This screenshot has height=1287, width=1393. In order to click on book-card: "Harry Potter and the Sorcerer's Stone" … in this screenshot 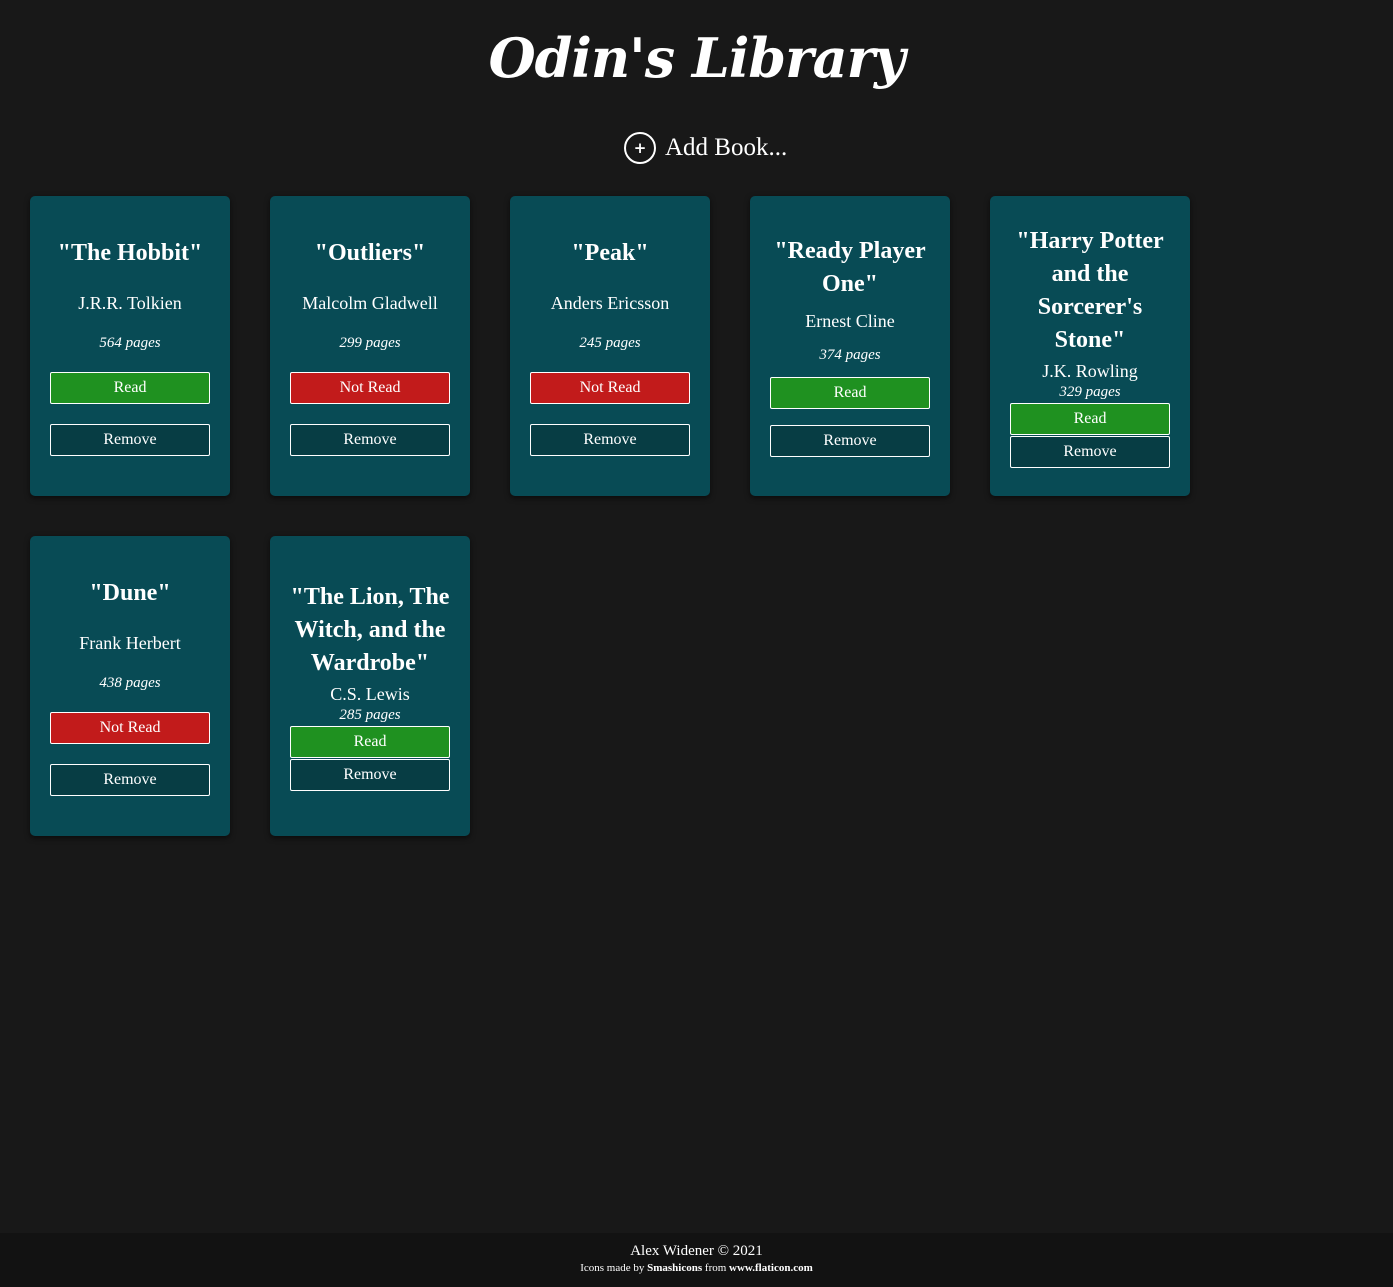, I will do `click(1090, 346)`.